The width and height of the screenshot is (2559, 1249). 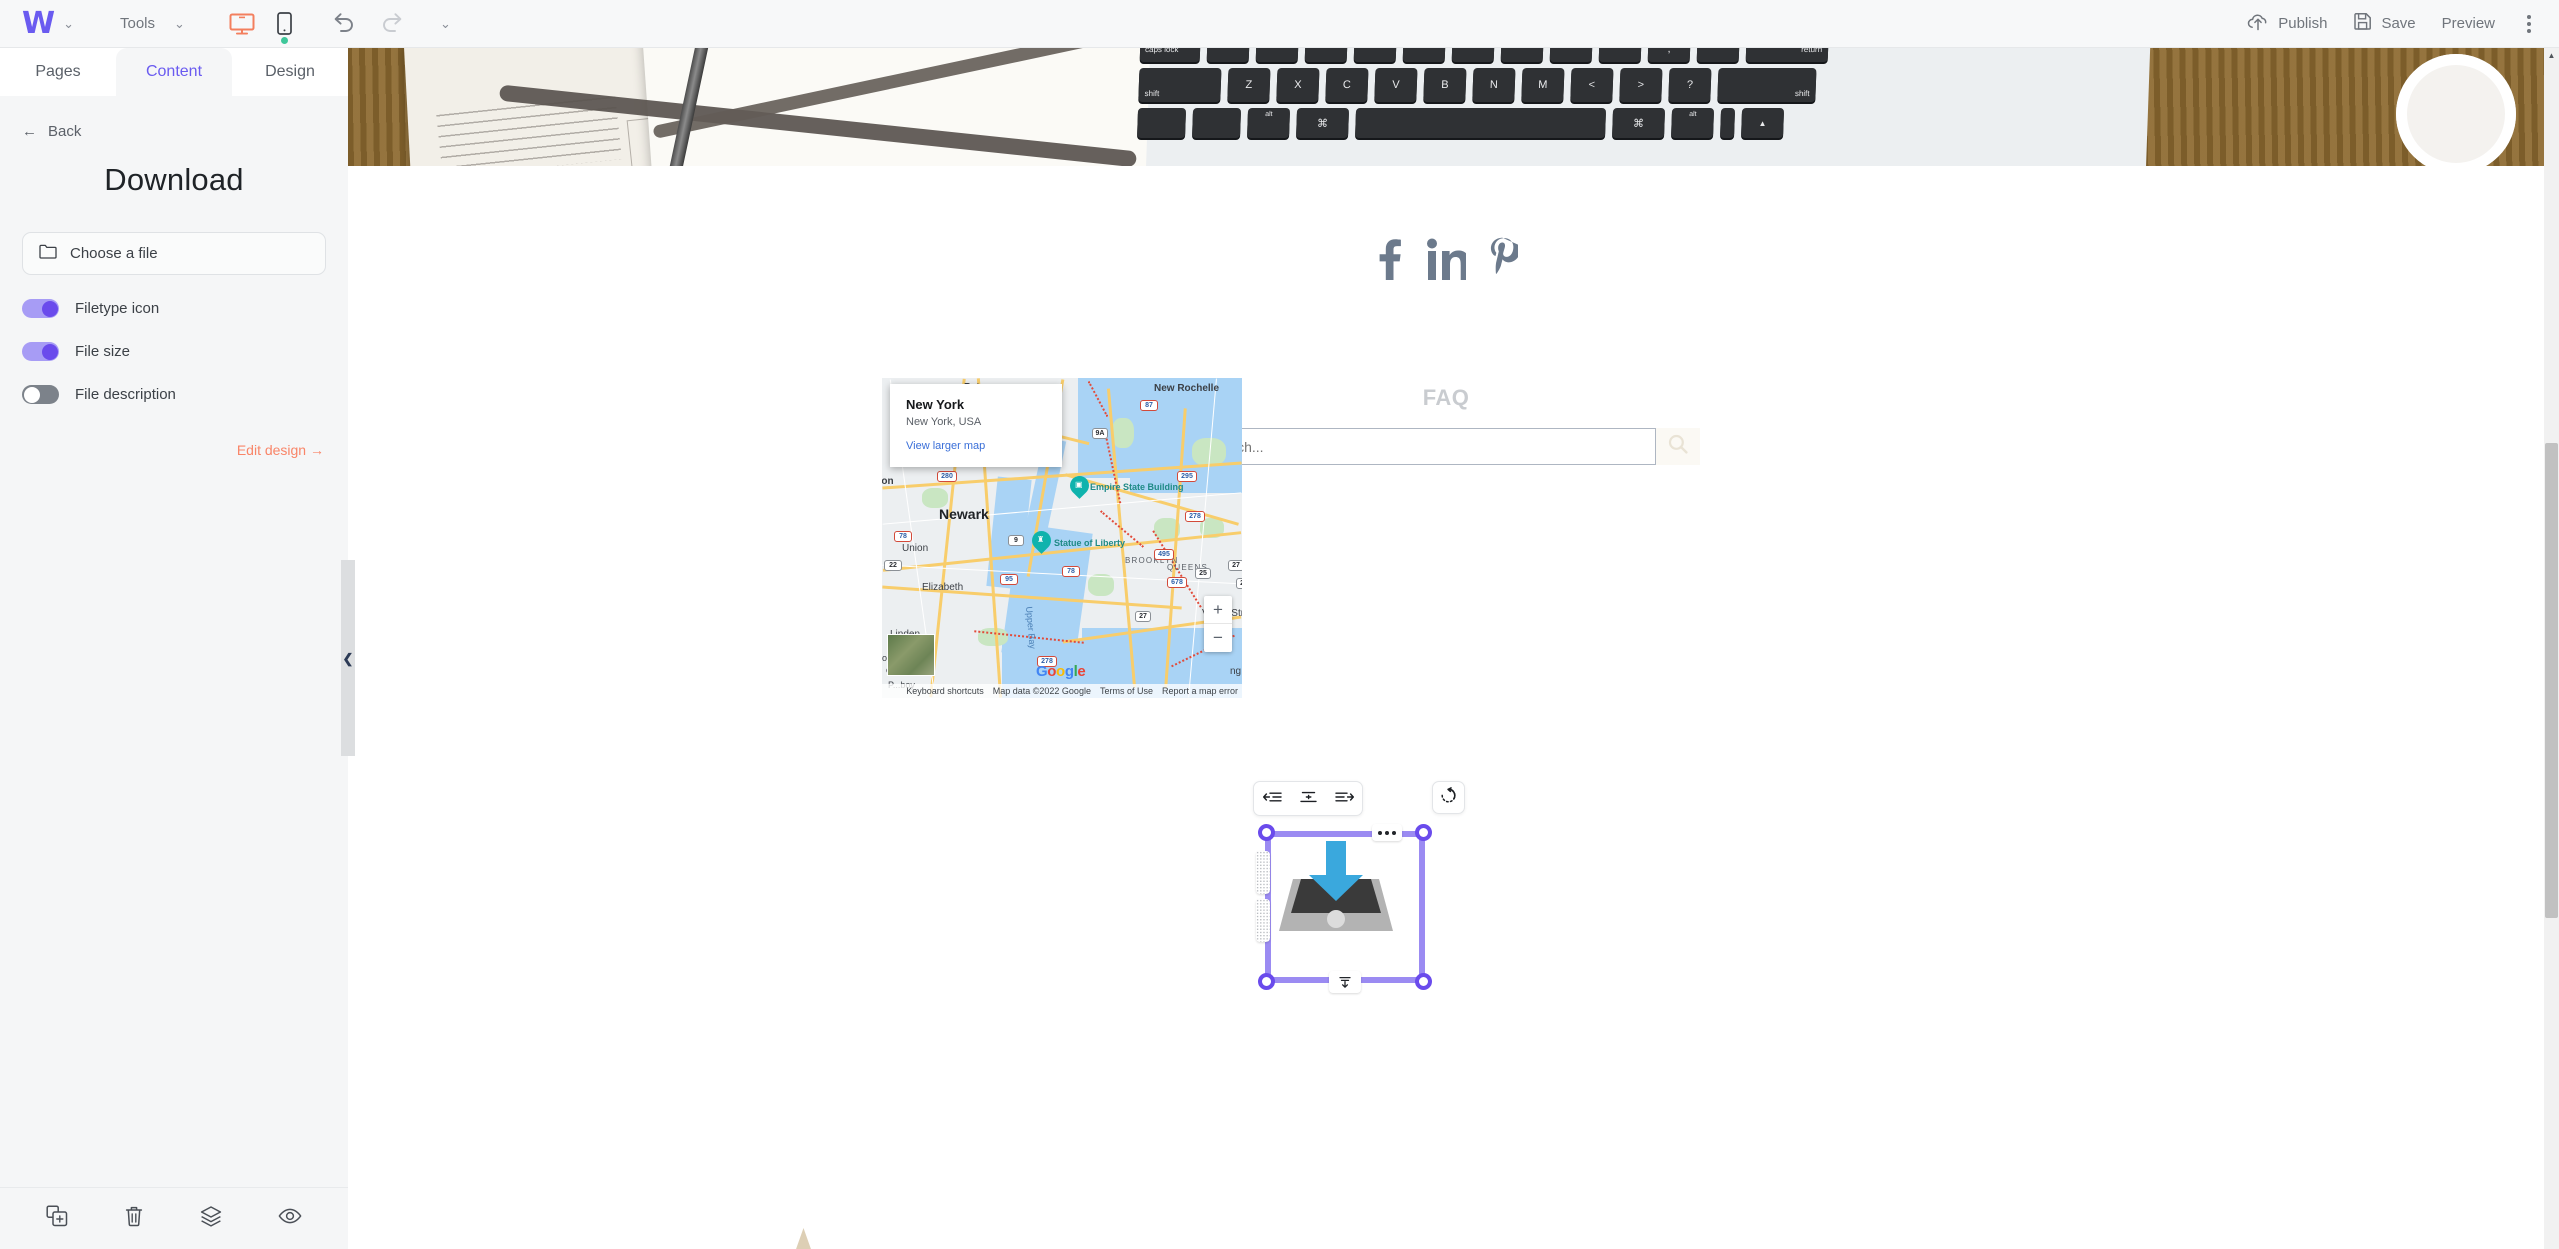 I want to click on vertical-scrollbar: ▲, so click(x=2551, y=648).